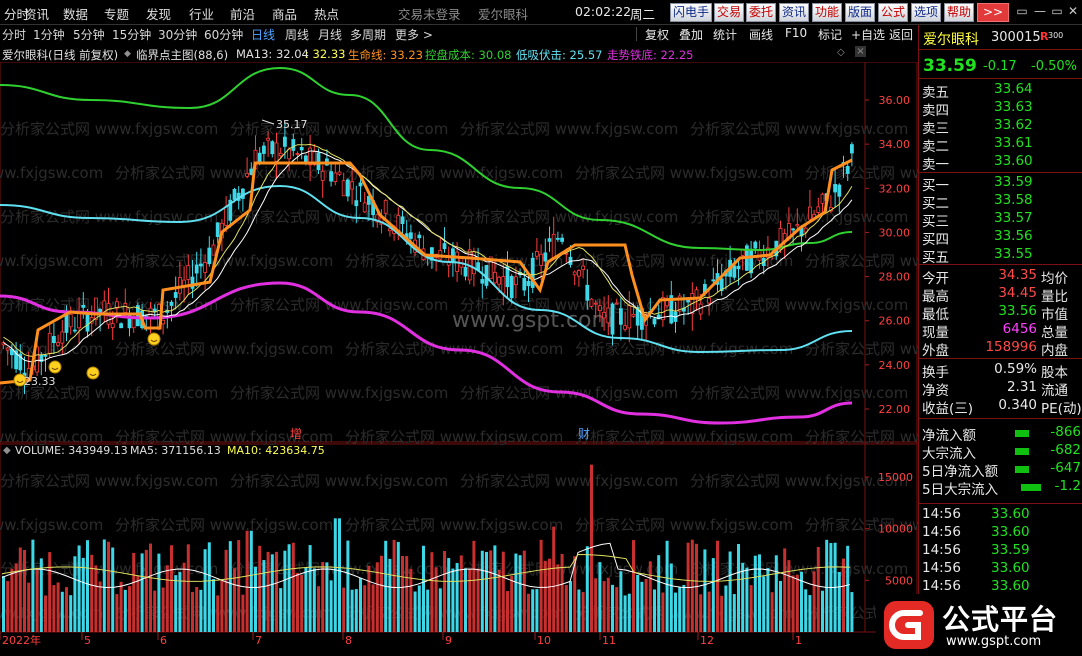 Image resolution: width=1082 pixels, height=656 pixels. I want to click on menu-item-data: 数据, so click(75, 13).